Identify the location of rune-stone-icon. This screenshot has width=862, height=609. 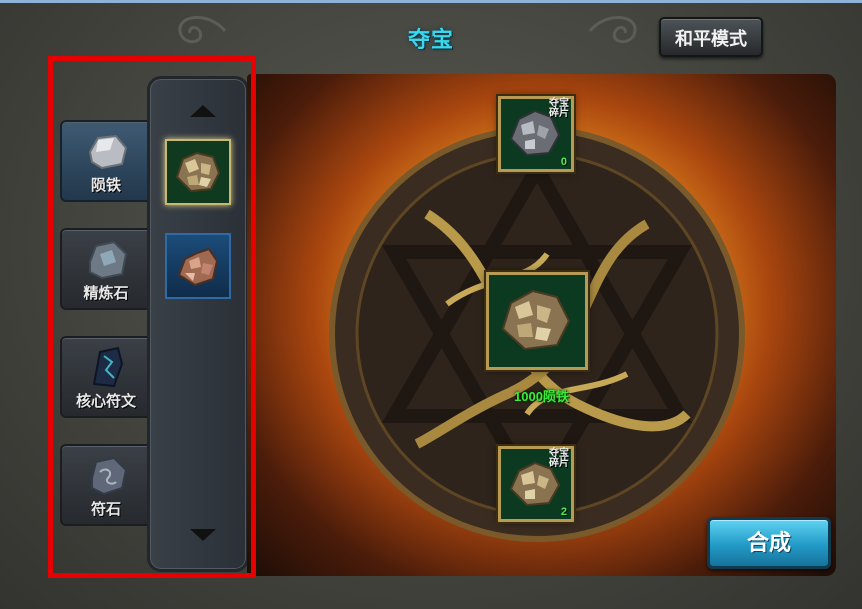
(109, 476).